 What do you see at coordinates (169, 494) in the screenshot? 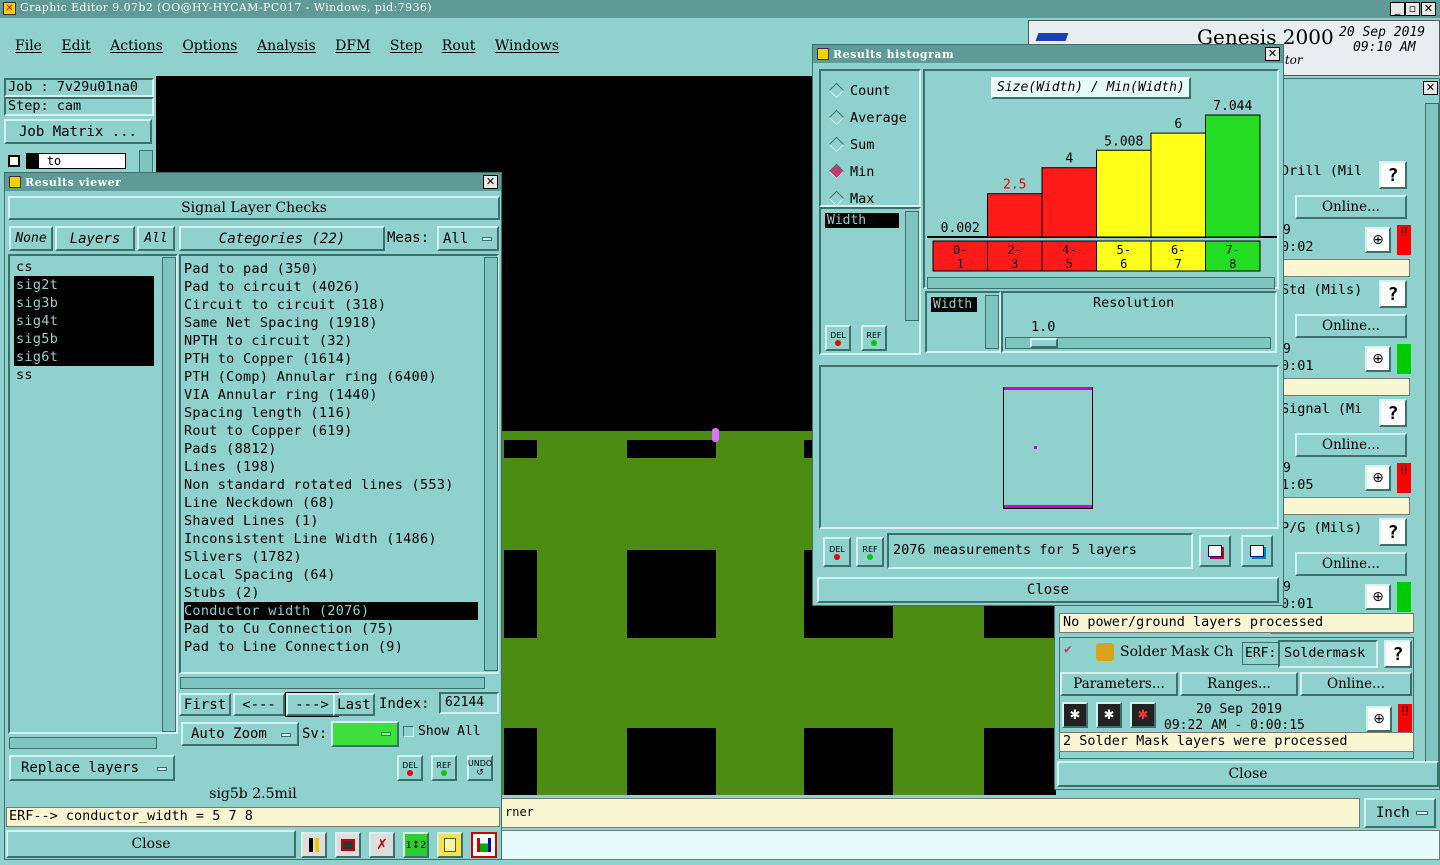
I see `layers-scrollbar` at bounding box center [169, 494].